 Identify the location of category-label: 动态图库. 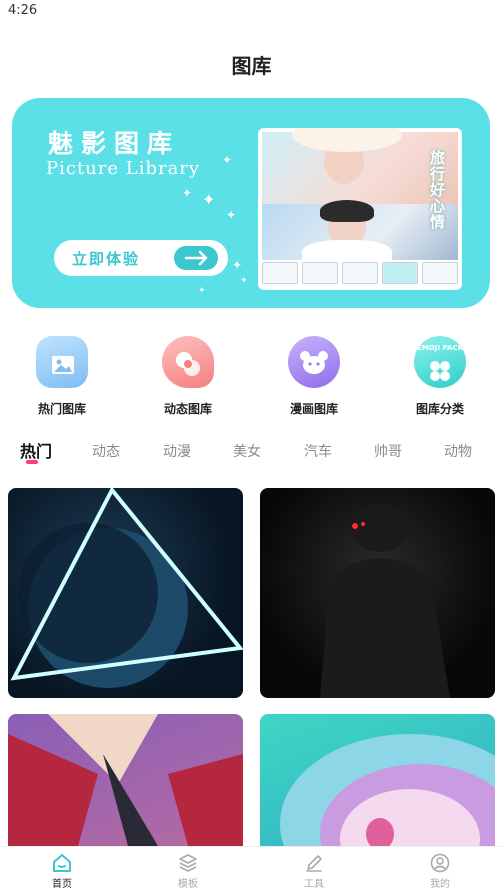
(187, 409).